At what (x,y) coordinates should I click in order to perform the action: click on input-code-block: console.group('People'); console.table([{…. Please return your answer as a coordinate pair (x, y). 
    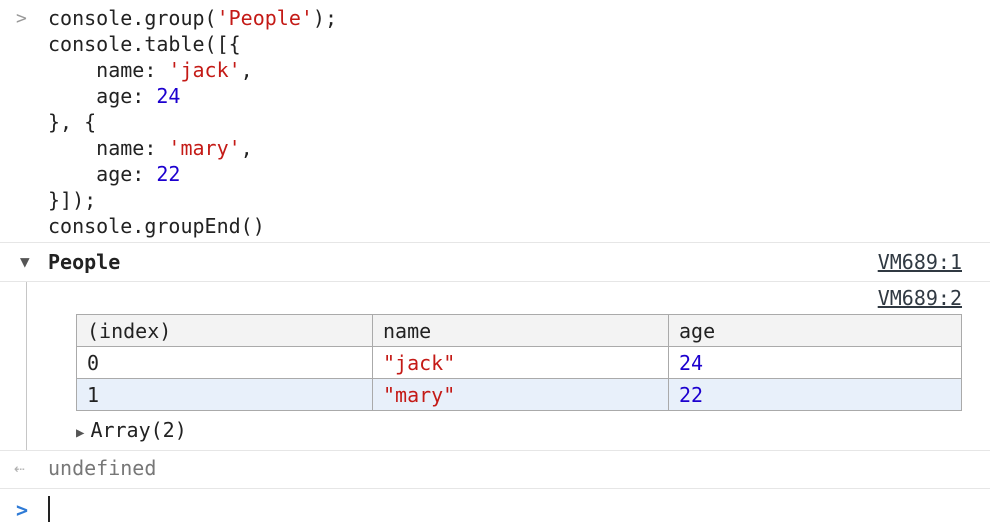
    Looking at the image, I should click on (192, 122).